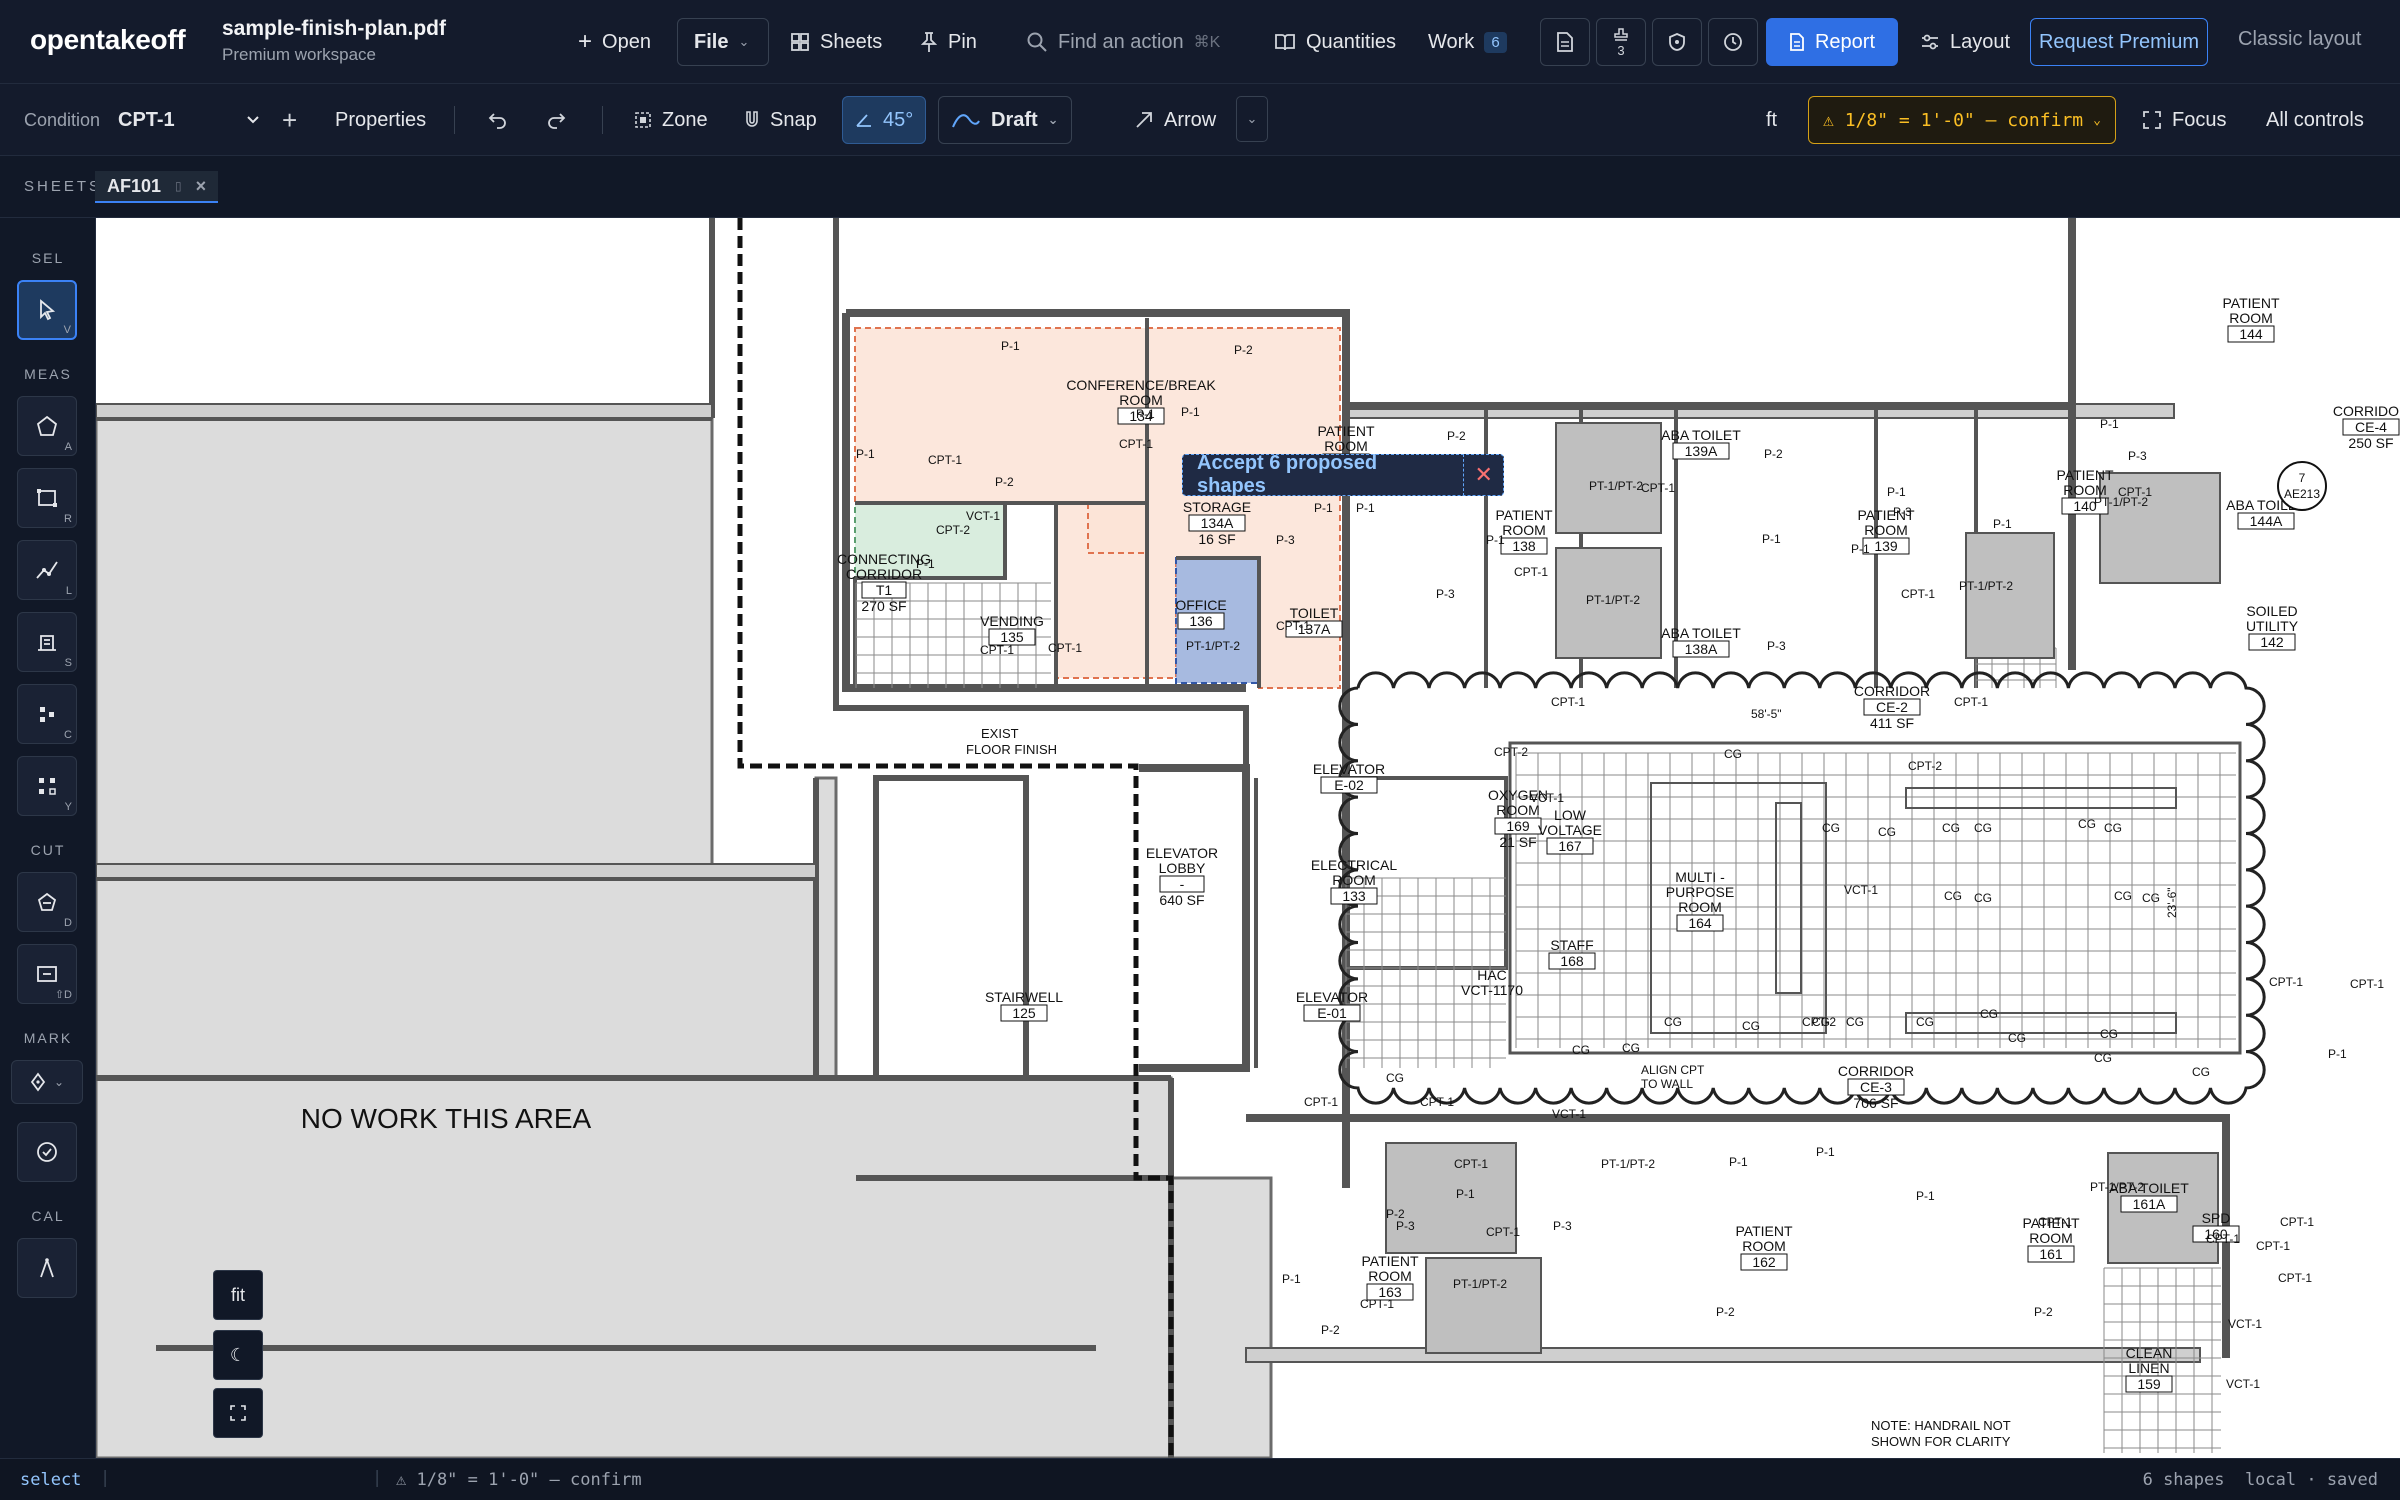 The width and height of the screenshot is (2400, 1500). What do you see at coordinates (2315, 120) in the screenshot?
I see `all-controls-button: All controls` at bounding box center [2315, 120].